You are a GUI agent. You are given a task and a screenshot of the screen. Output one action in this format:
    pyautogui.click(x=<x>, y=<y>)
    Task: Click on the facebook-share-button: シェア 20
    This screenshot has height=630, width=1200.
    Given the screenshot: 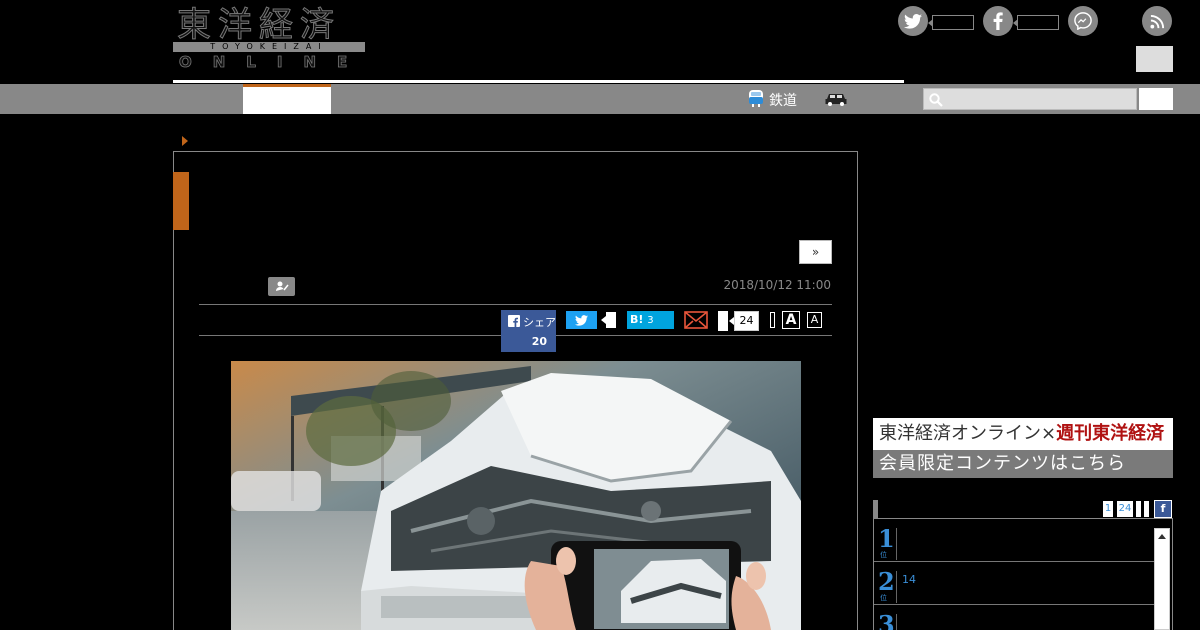 What is the action you would take?
    pyautogui.click(x=528, y=331)
    